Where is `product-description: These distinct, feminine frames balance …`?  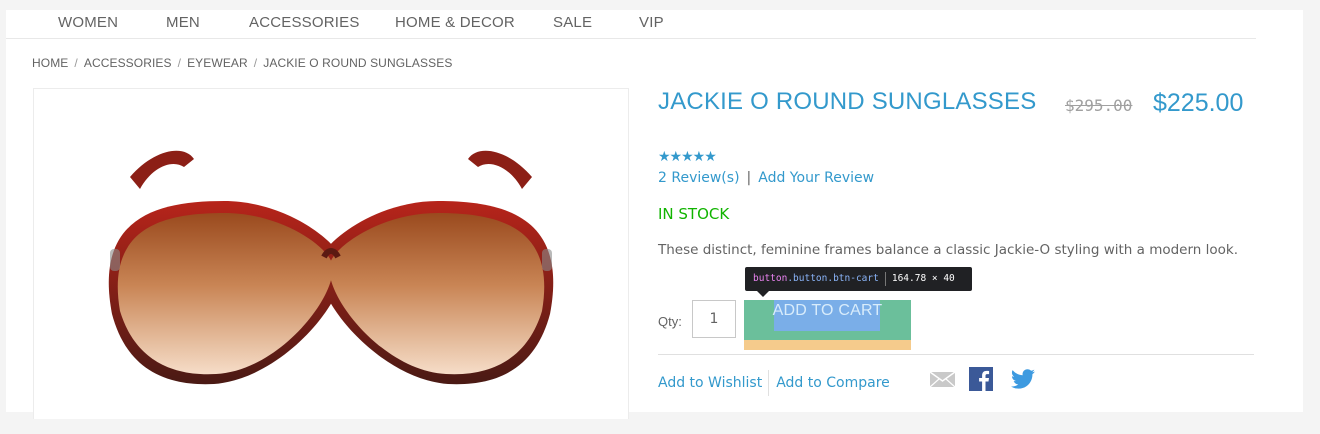
product-description: These distinct, feminine frames balance … is located at coordinates (948, 250).